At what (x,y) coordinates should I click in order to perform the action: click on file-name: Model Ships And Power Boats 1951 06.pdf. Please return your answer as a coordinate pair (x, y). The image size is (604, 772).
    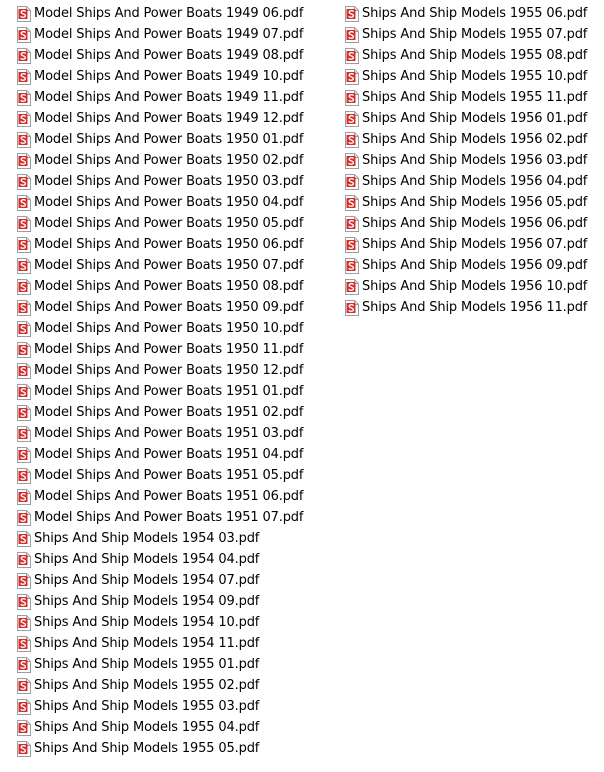
    Looking at the image, I should click on (169, 496).